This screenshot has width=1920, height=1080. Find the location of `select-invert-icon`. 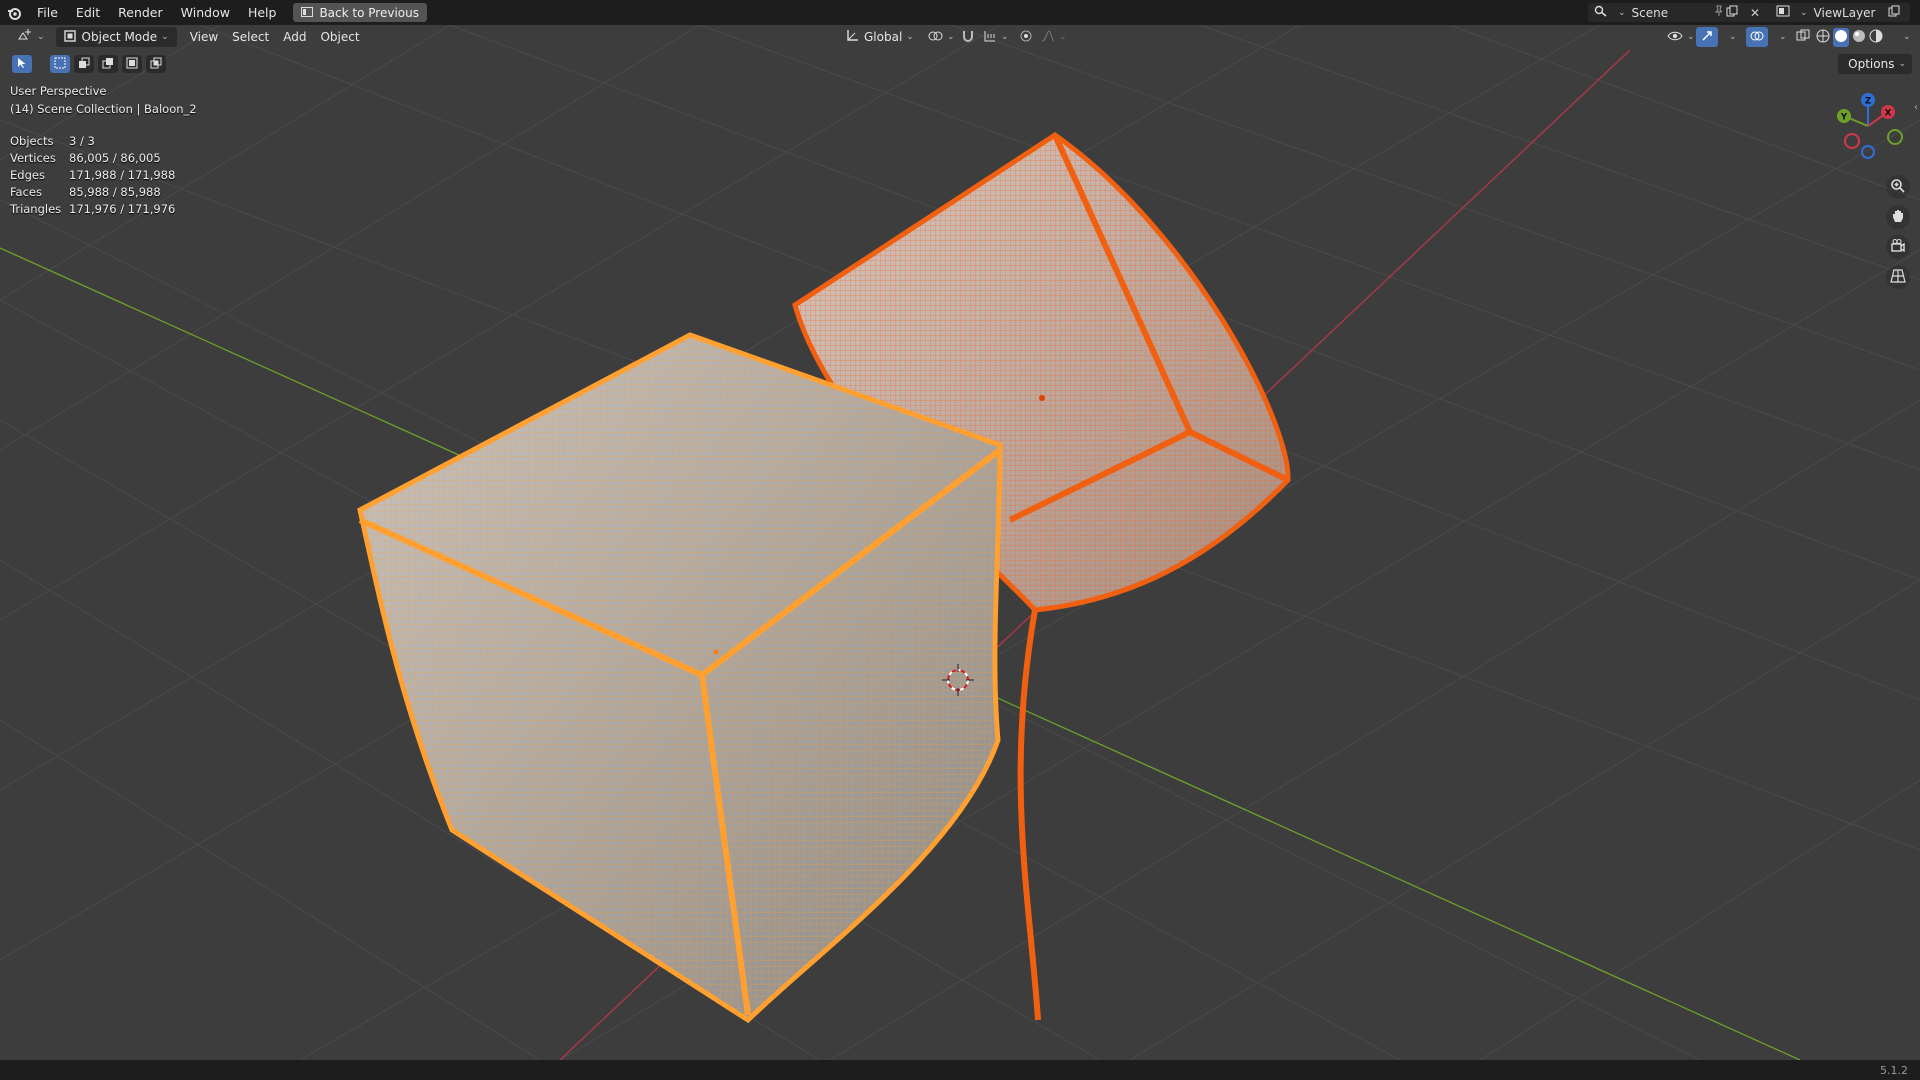

select-invert-icon is located at coordinates (132, 64).